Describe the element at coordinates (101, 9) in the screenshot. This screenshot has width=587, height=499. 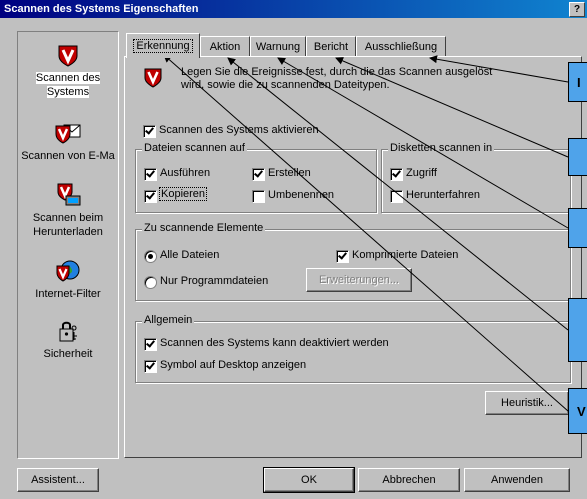
I see `window-title: Scannen des Systems Eigenschaften` at that location.